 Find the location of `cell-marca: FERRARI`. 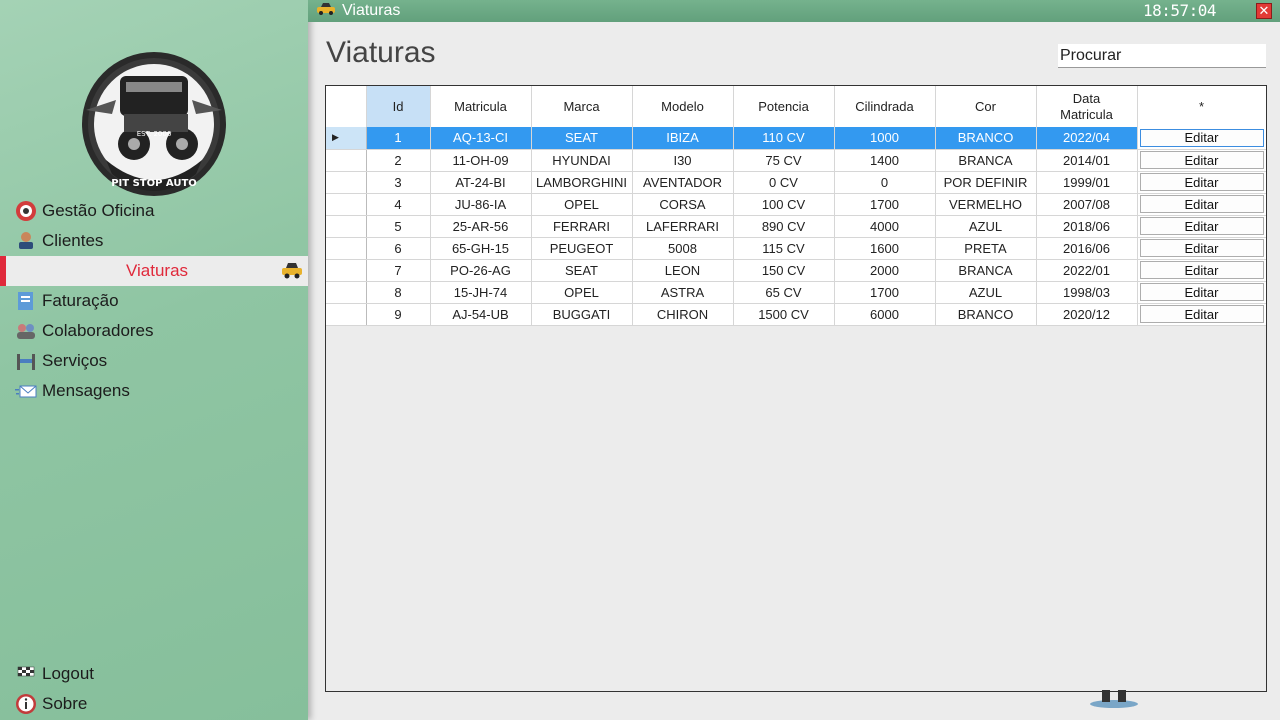

cell-marca: FERRARI is located at coordinates (582, 226).